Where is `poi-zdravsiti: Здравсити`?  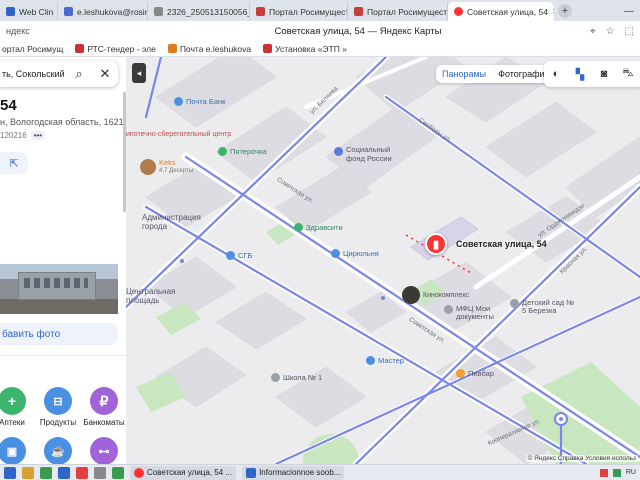
poi-zdravsiti: Здравсити is located at coordinates (318, 227).